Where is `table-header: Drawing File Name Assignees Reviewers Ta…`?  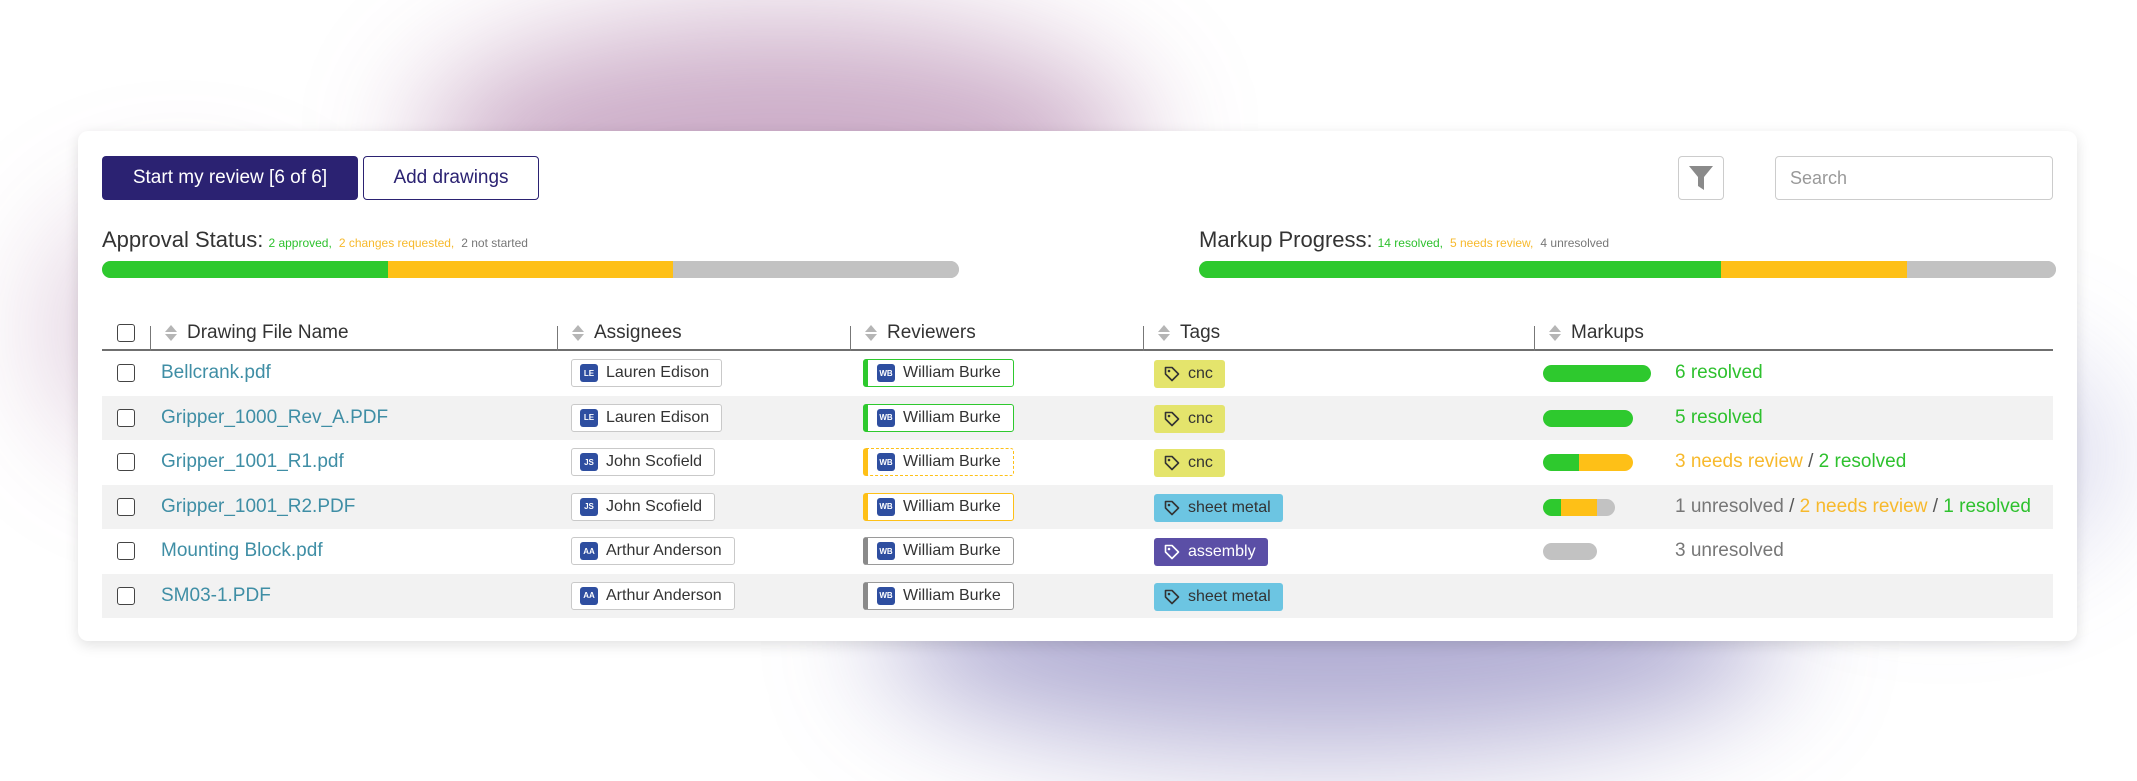
table-header: Drawing File Name Assignees Reviewers Ta… is located at coordinates (1077, 333).